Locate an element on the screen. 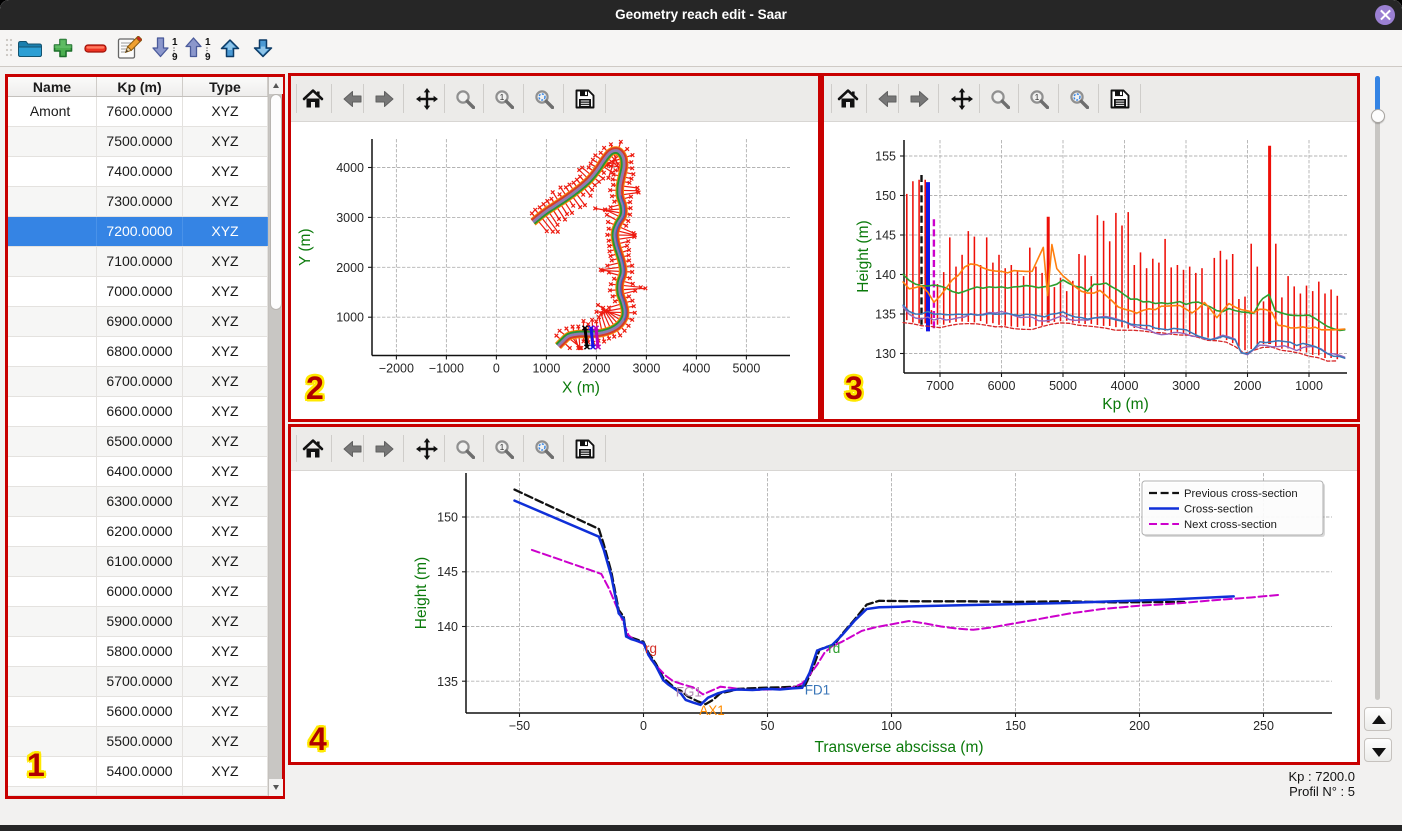 This screenshot has width=1402, height=831. svg-text: Y (m) is located at coordinates (305, 247).